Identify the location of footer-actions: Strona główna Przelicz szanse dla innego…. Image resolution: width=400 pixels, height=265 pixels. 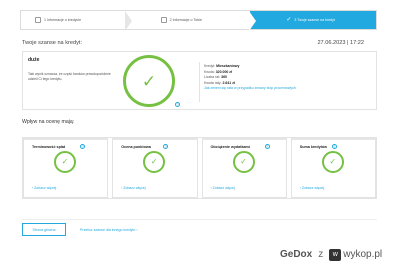
(199, 229).